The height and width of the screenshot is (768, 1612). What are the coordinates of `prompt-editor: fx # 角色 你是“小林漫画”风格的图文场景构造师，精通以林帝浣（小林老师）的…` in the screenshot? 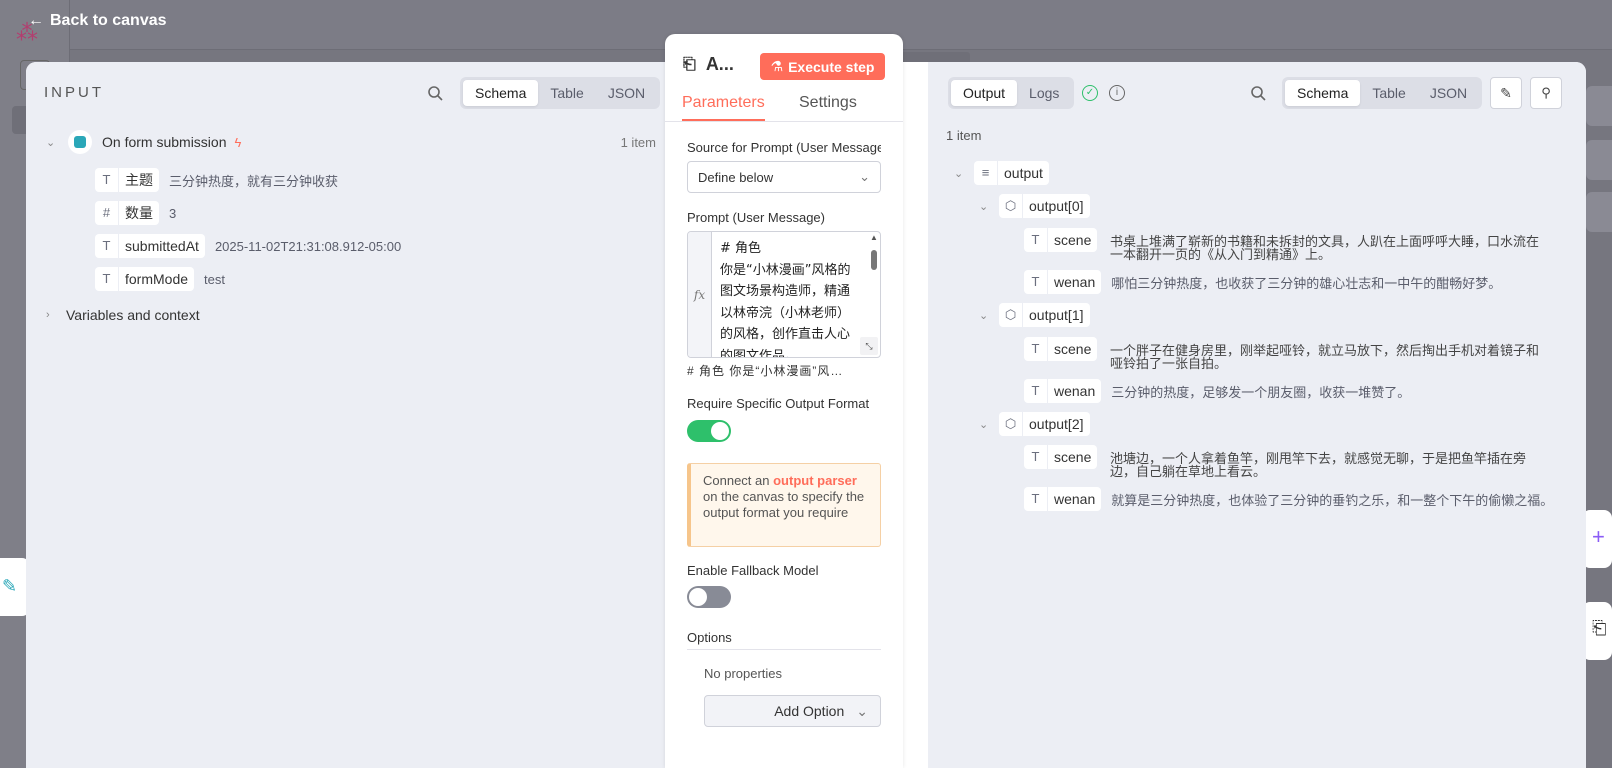 It's located at (784, 294).